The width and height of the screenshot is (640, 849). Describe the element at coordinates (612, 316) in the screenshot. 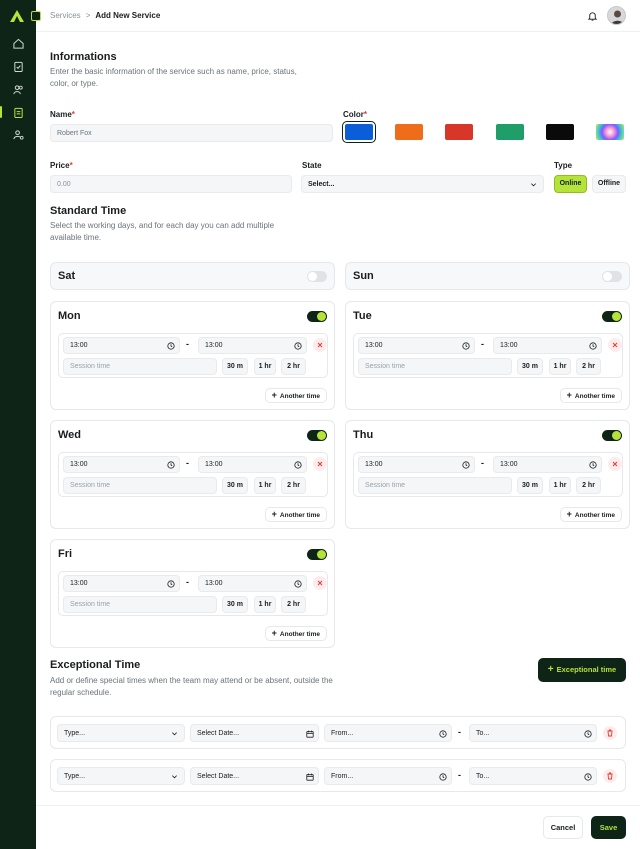

I see `day-toggle-tue` at that location.